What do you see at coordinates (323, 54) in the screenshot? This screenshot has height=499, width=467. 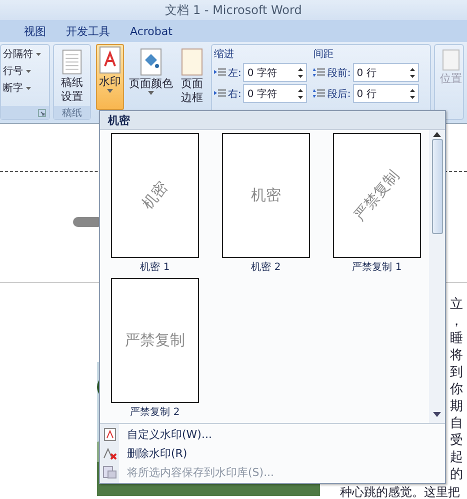 I see `section-title: 间距` at bounding box center [323, 54].